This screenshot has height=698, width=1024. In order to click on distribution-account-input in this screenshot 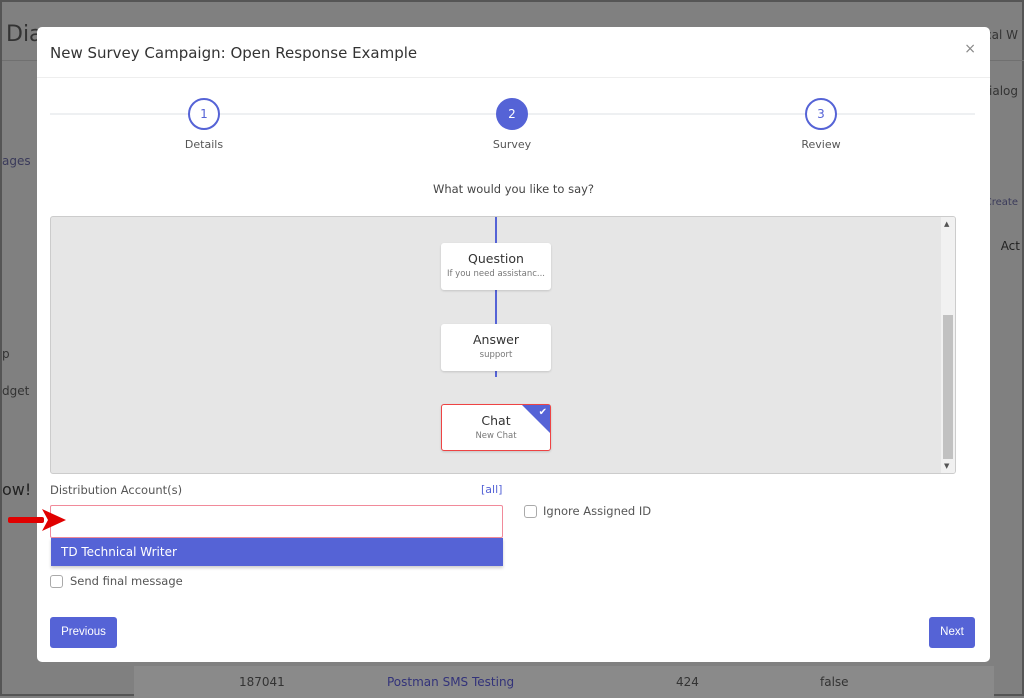, I will do `click(276, 521)`.